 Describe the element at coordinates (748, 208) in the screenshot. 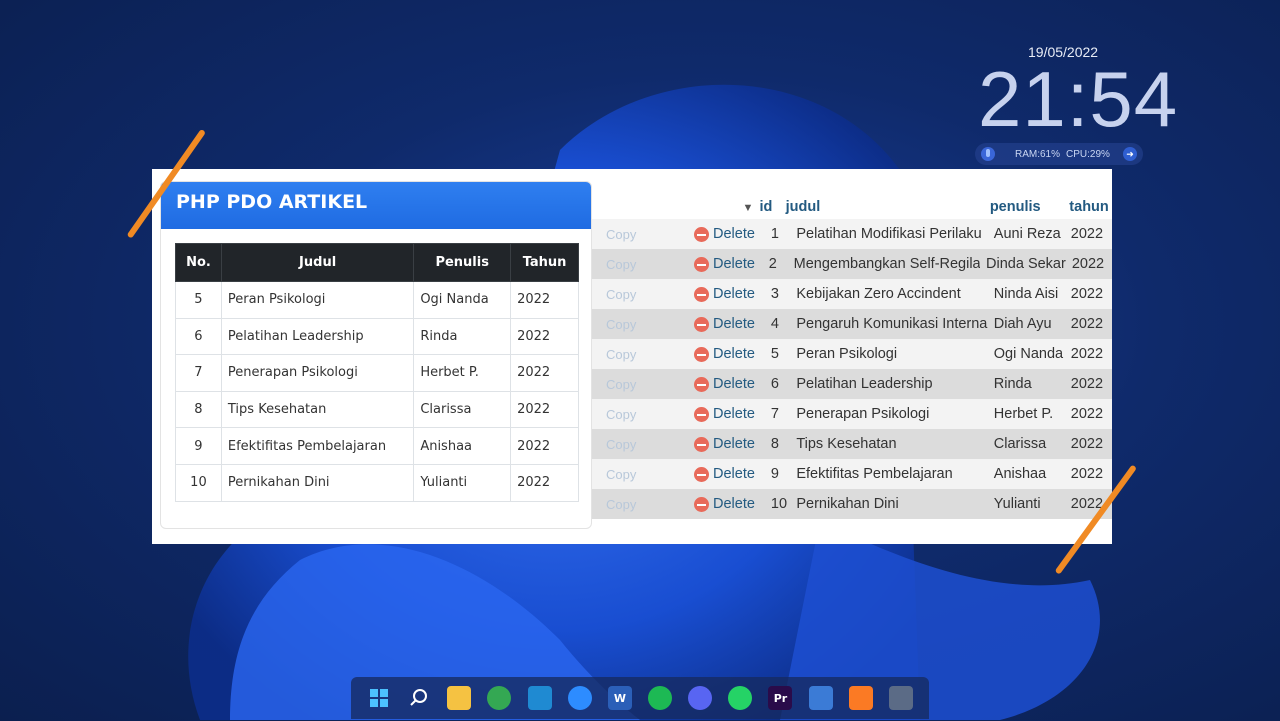

I see `sort-arrow-icon: ▼` at that location.